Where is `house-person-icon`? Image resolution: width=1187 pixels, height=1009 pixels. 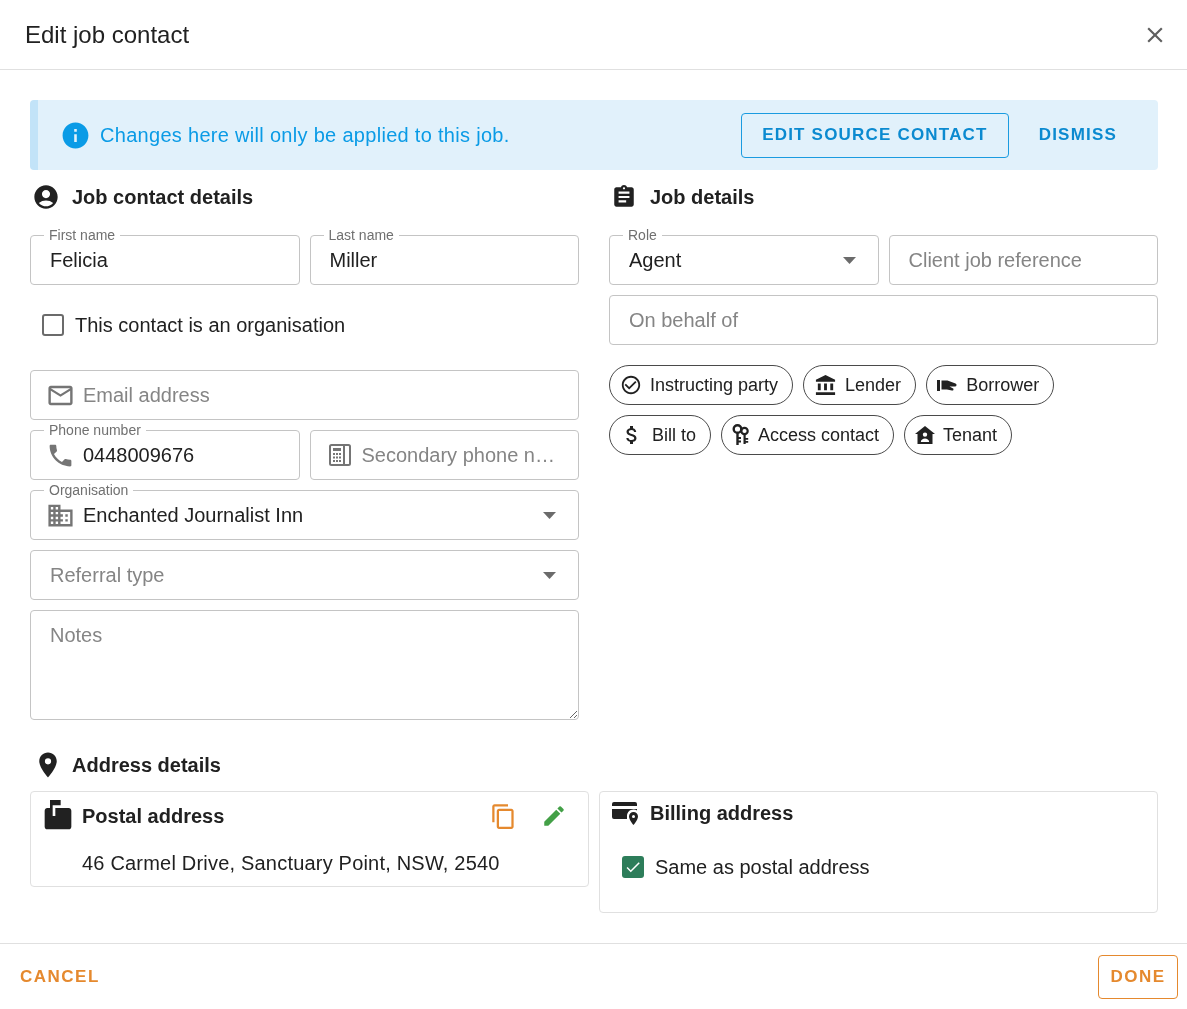
house-person-icon is located at coordinates (925, 435).